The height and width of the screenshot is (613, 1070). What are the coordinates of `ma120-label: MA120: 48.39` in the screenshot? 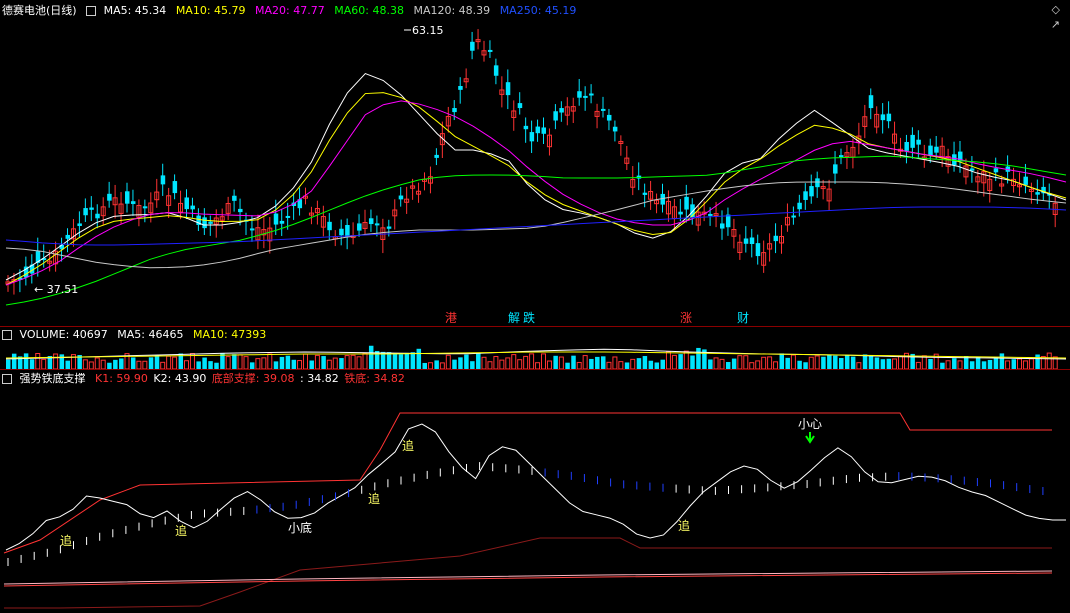 It's located at (452, 10).